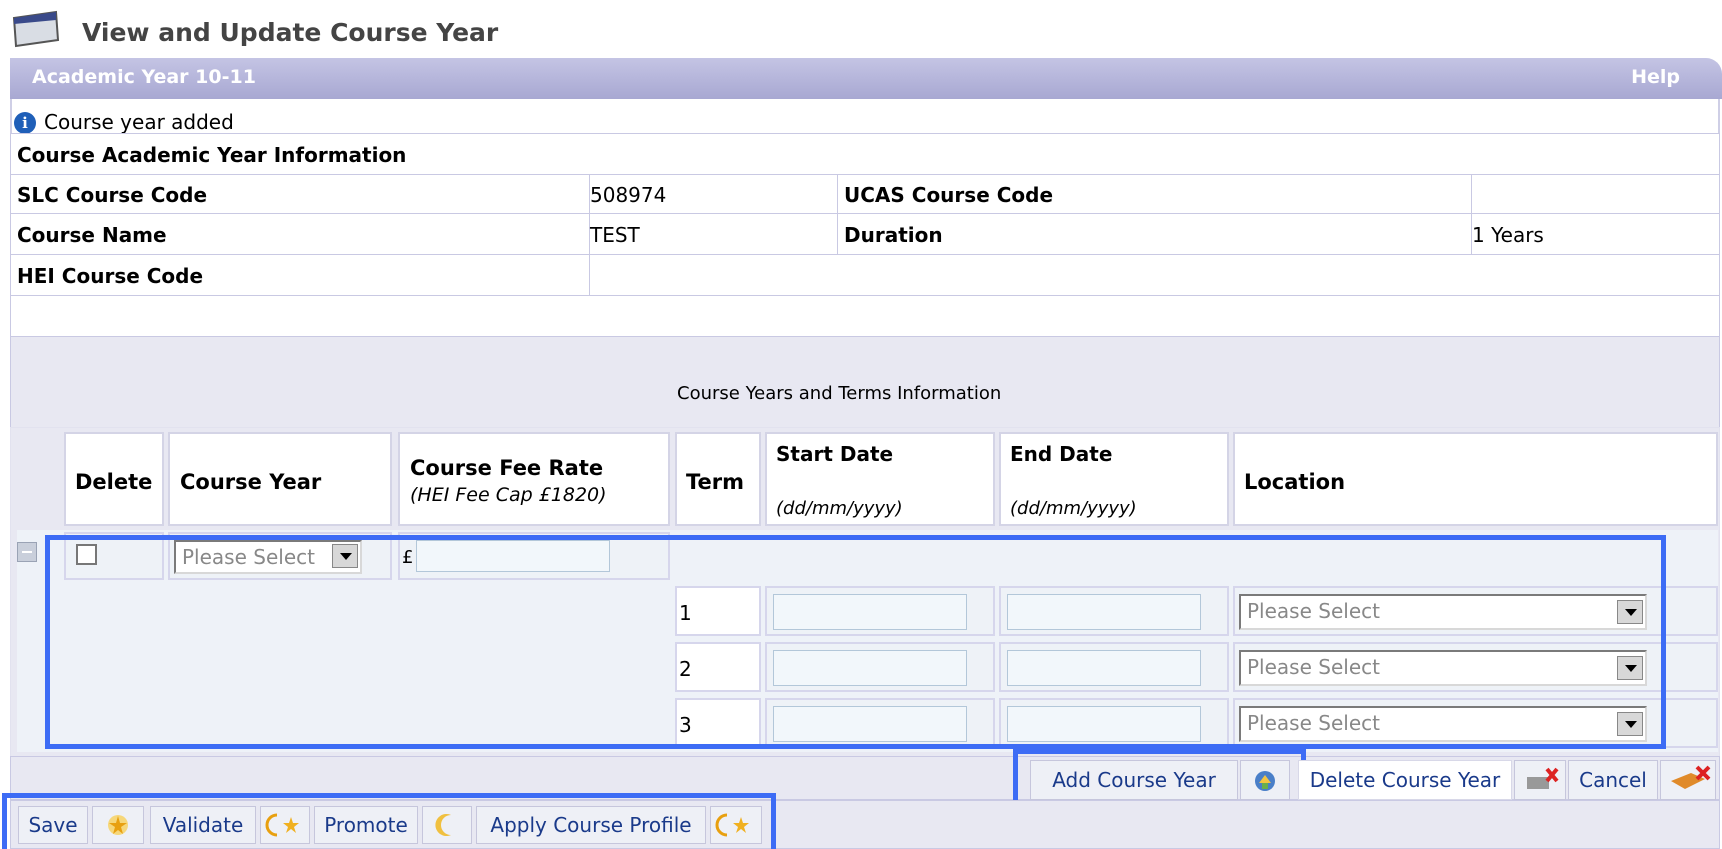 The image size is (1722, 849). Describe the element at coordinates (144, 77) in the screenshot. I see `academic-year-title: Academic Year 10-11` at that location.